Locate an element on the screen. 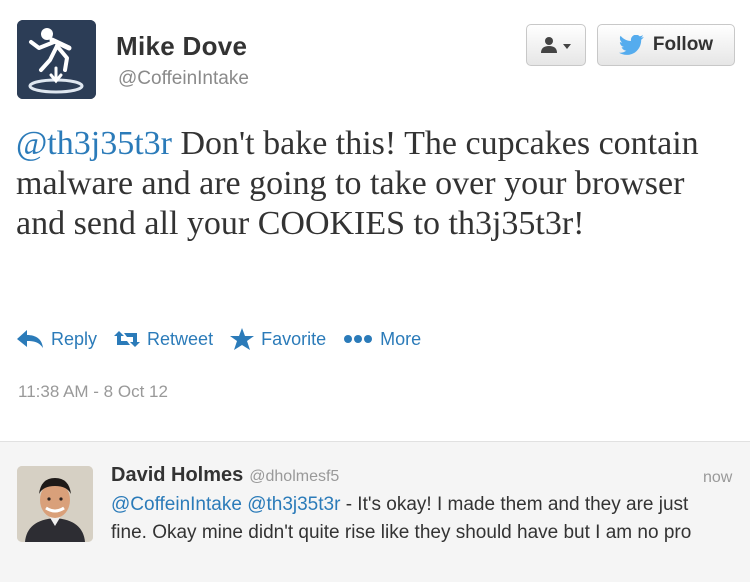 The width and height of the screenshot is (750, 582). star-icon is located at coordinates (242, 339).